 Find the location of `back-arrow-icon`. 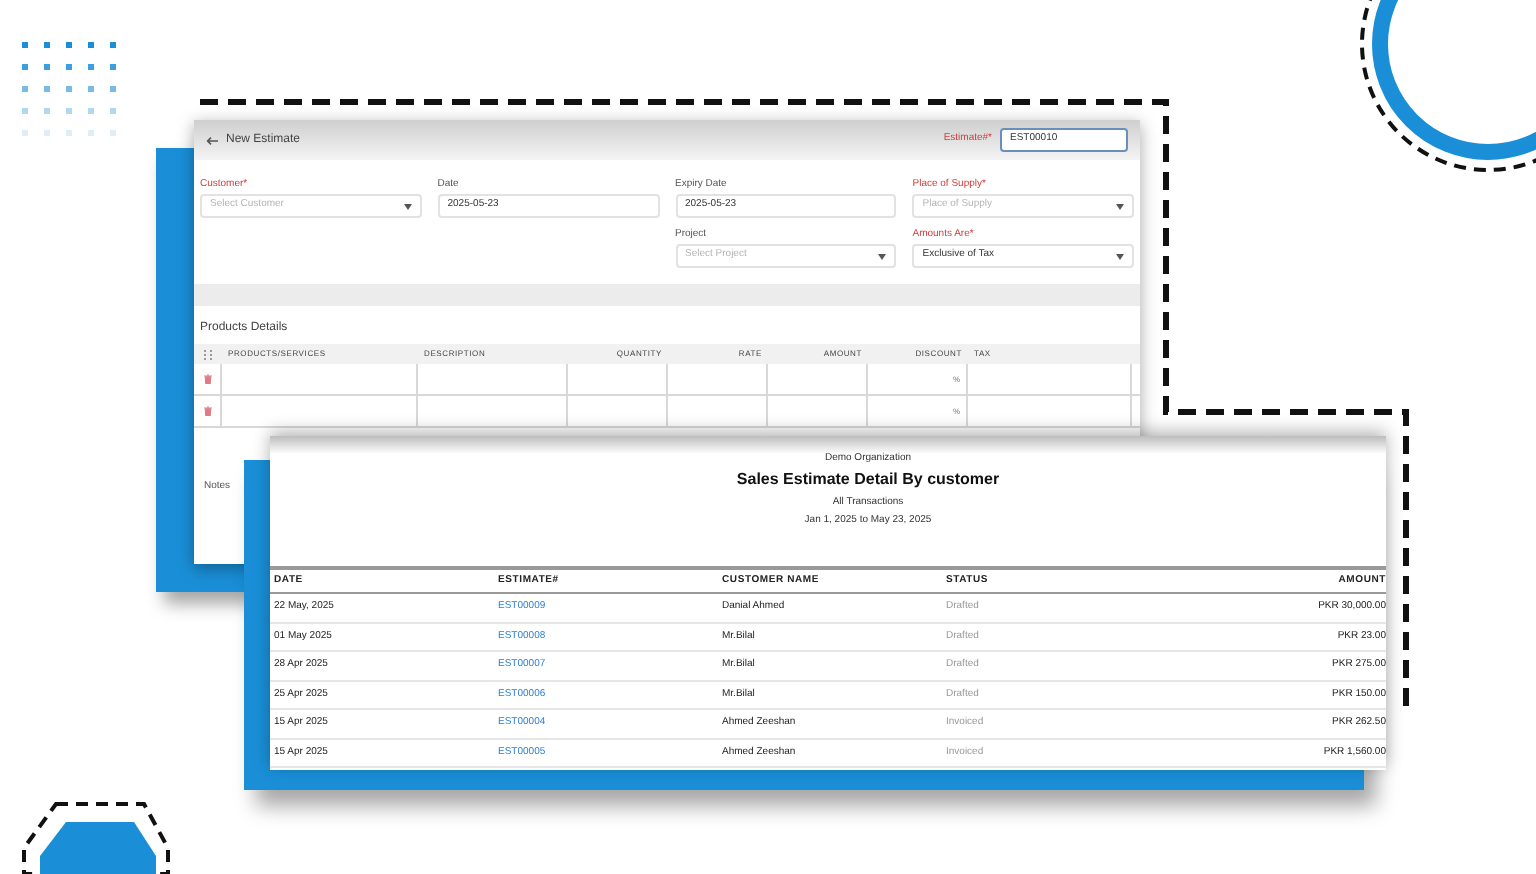

back-arrow-icon is located at coordinates (212, 140).